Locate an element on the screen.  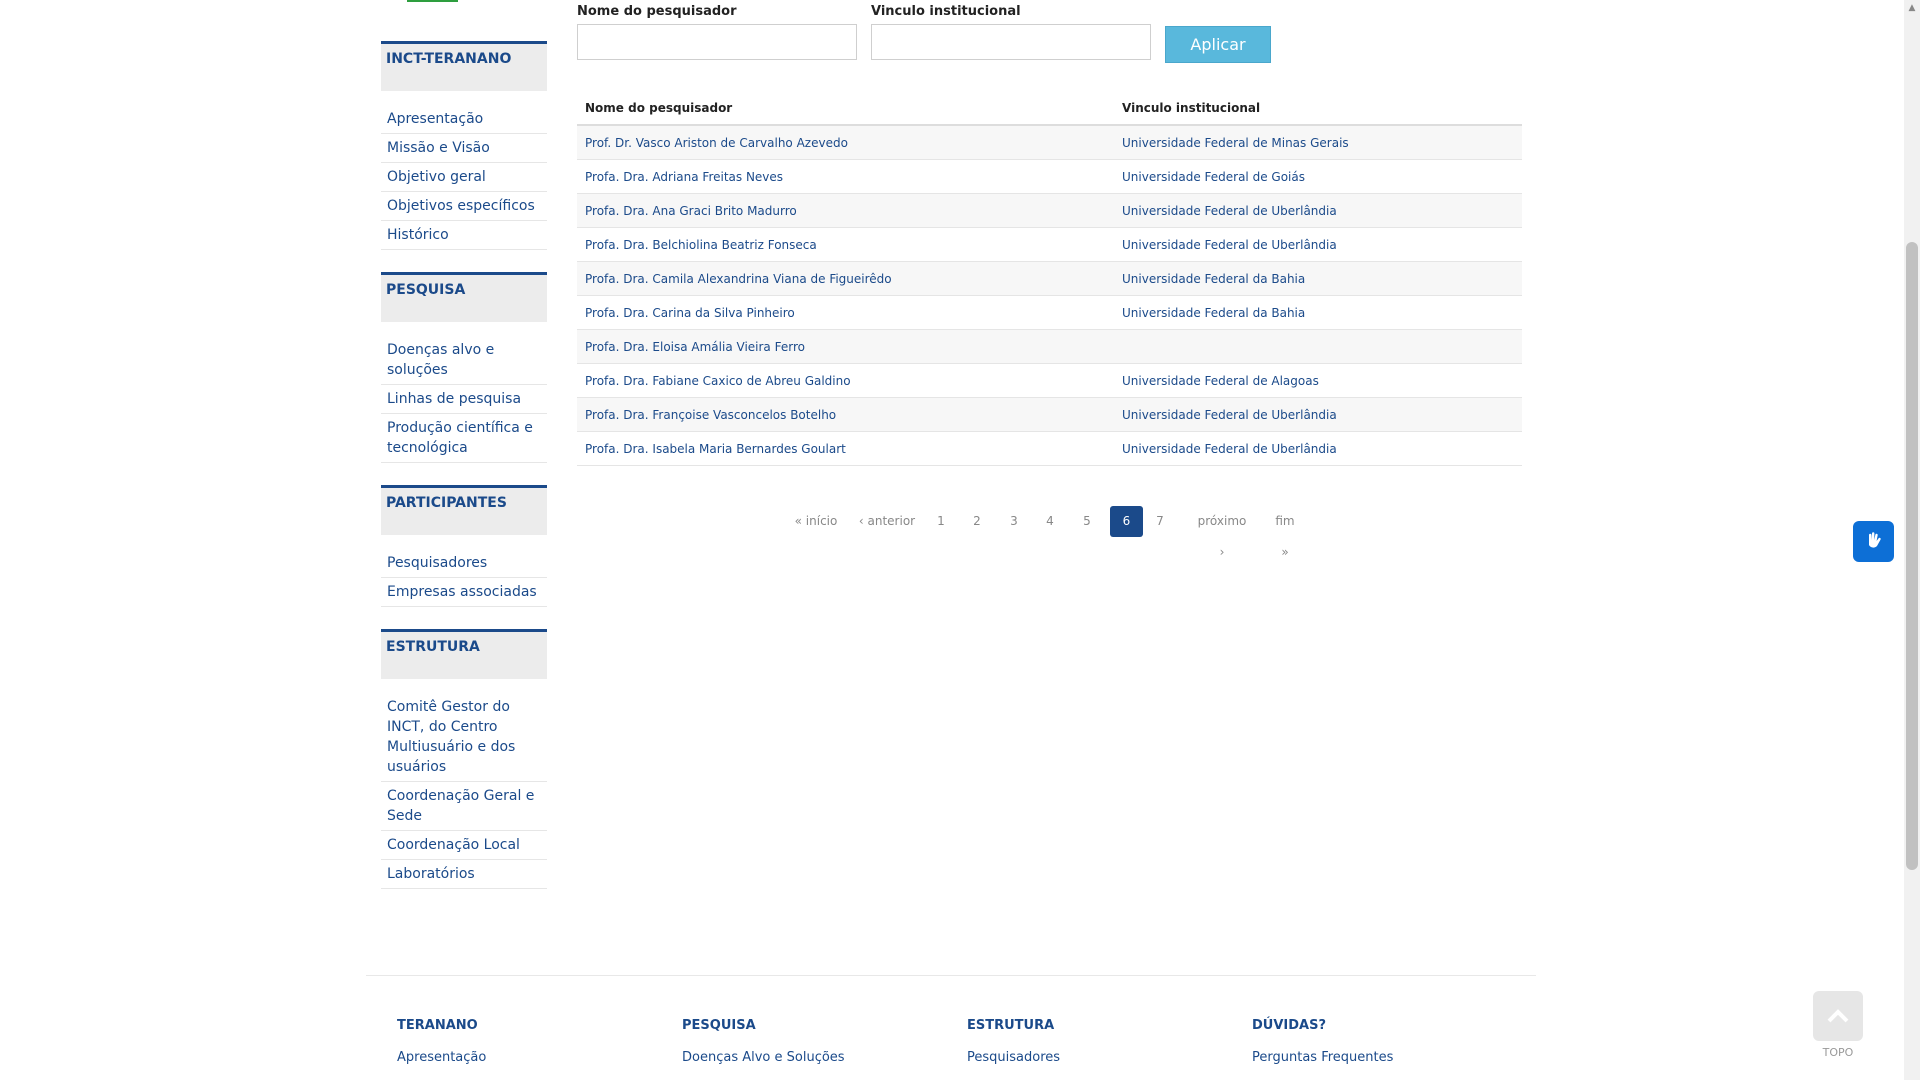
sidebar-section-title: PARTICIPANTES is located at coordinates (464, 510).